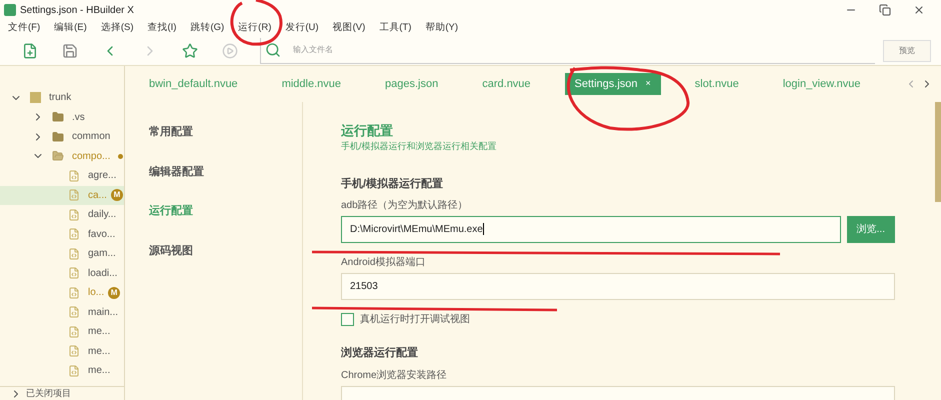  Describe the element at coordinates (117, 28) in the screenshot. I see `menu-item: 选择(S)` at that location.